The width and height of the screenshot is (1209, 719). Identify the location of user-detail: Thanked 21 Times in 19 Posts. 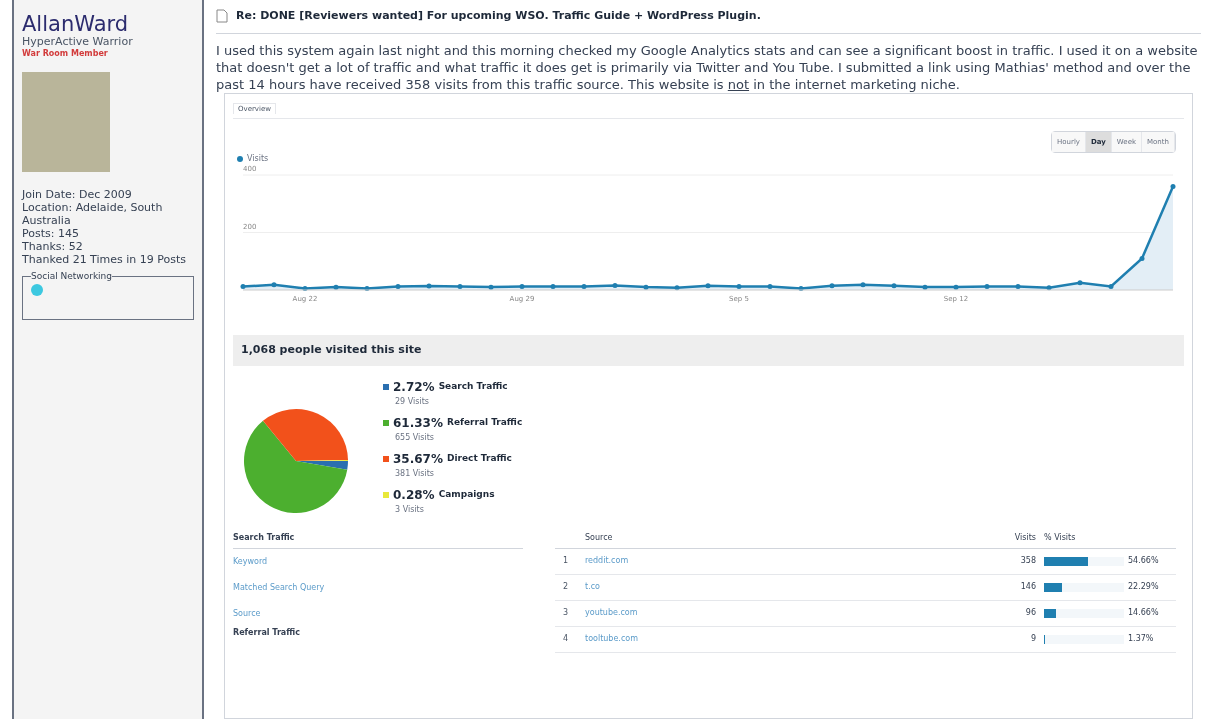
(105, 259).